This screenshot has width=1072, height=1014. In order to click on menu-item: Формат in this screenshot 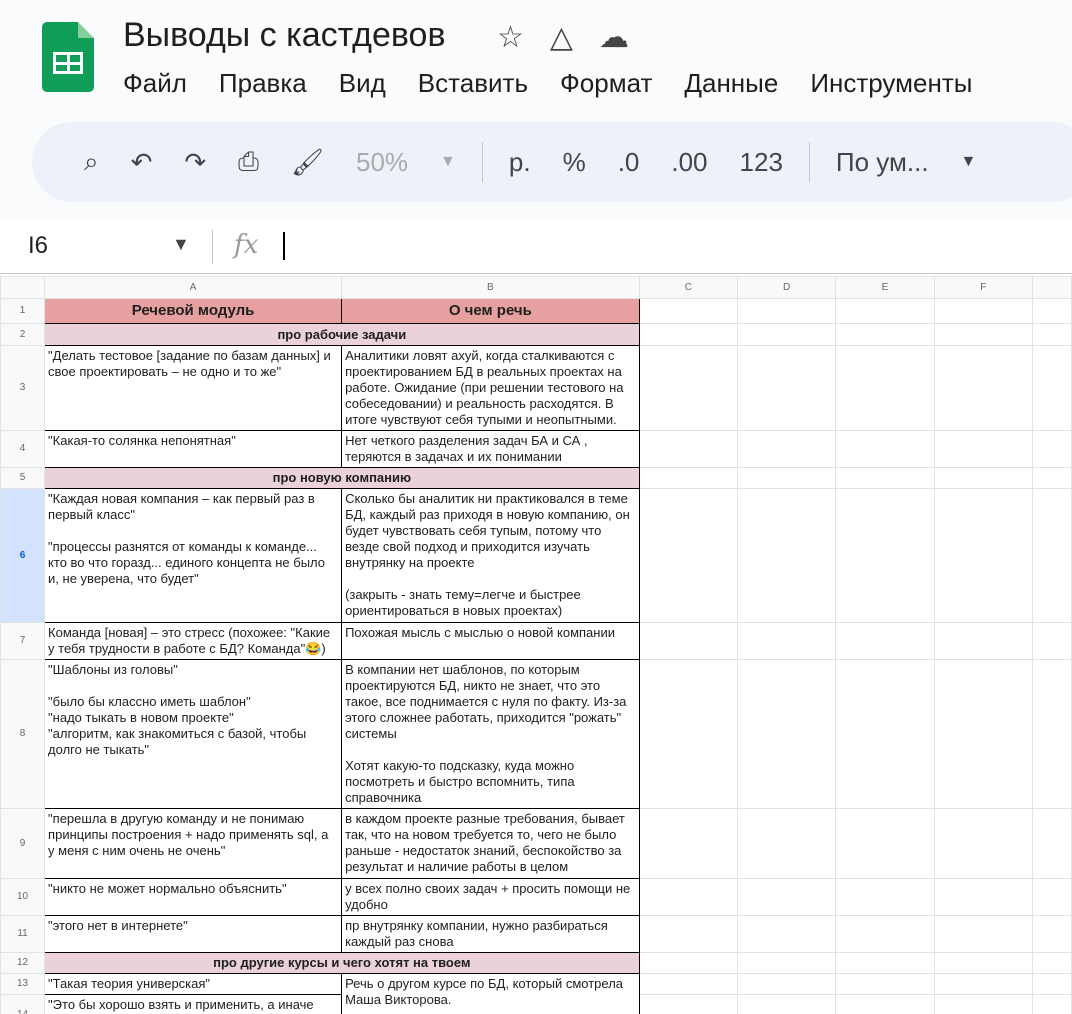, I will do `click(606, 83)`.